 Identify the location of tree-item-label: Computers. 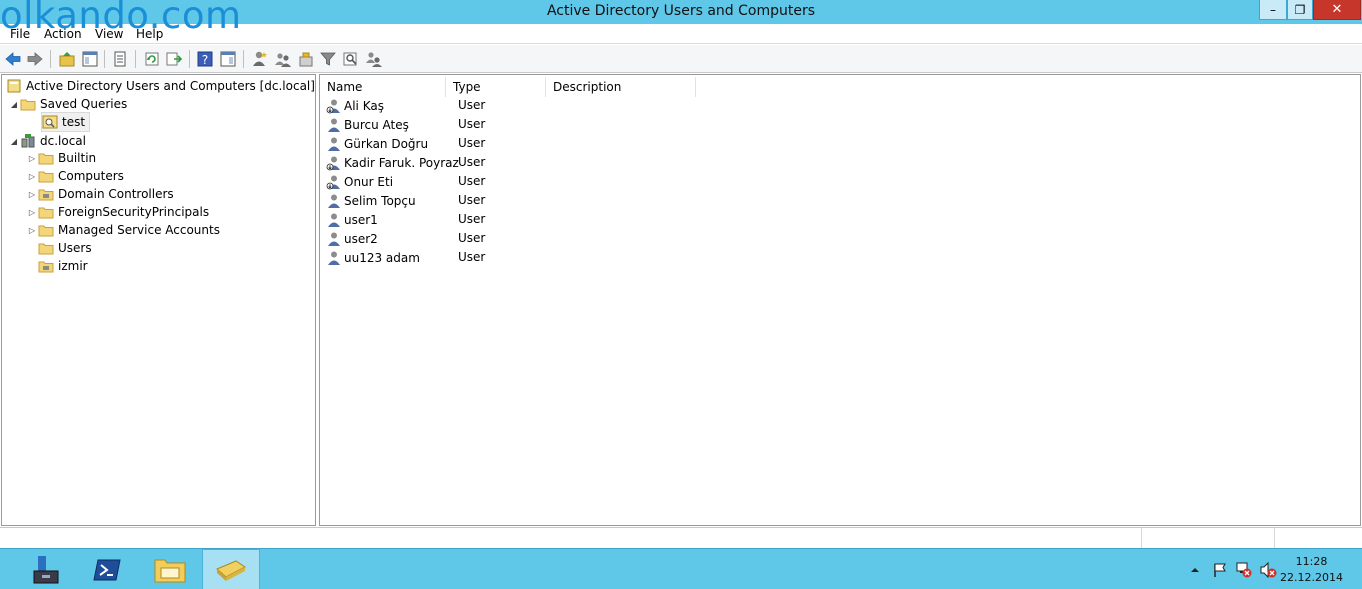
(91, 176).